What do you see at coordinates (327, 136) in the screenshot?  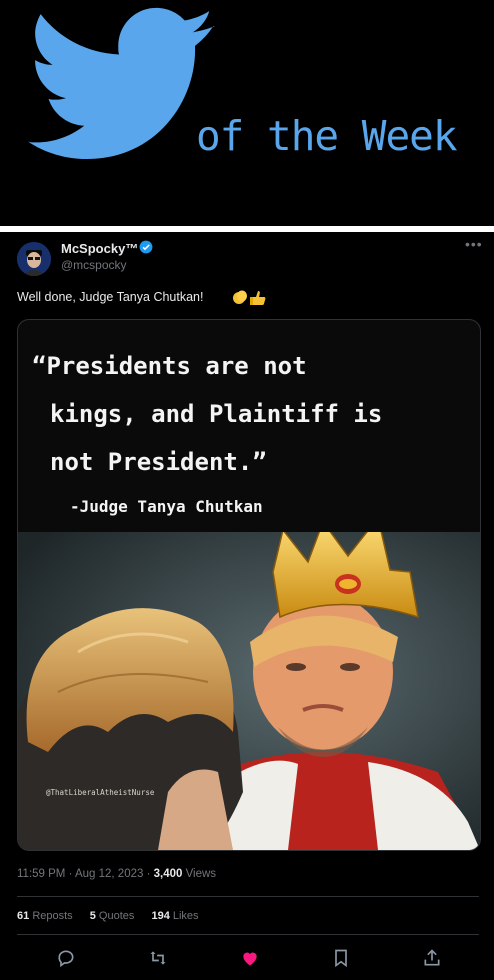 I see `banner-caption: of the Week` at bounding box center [327, 136].